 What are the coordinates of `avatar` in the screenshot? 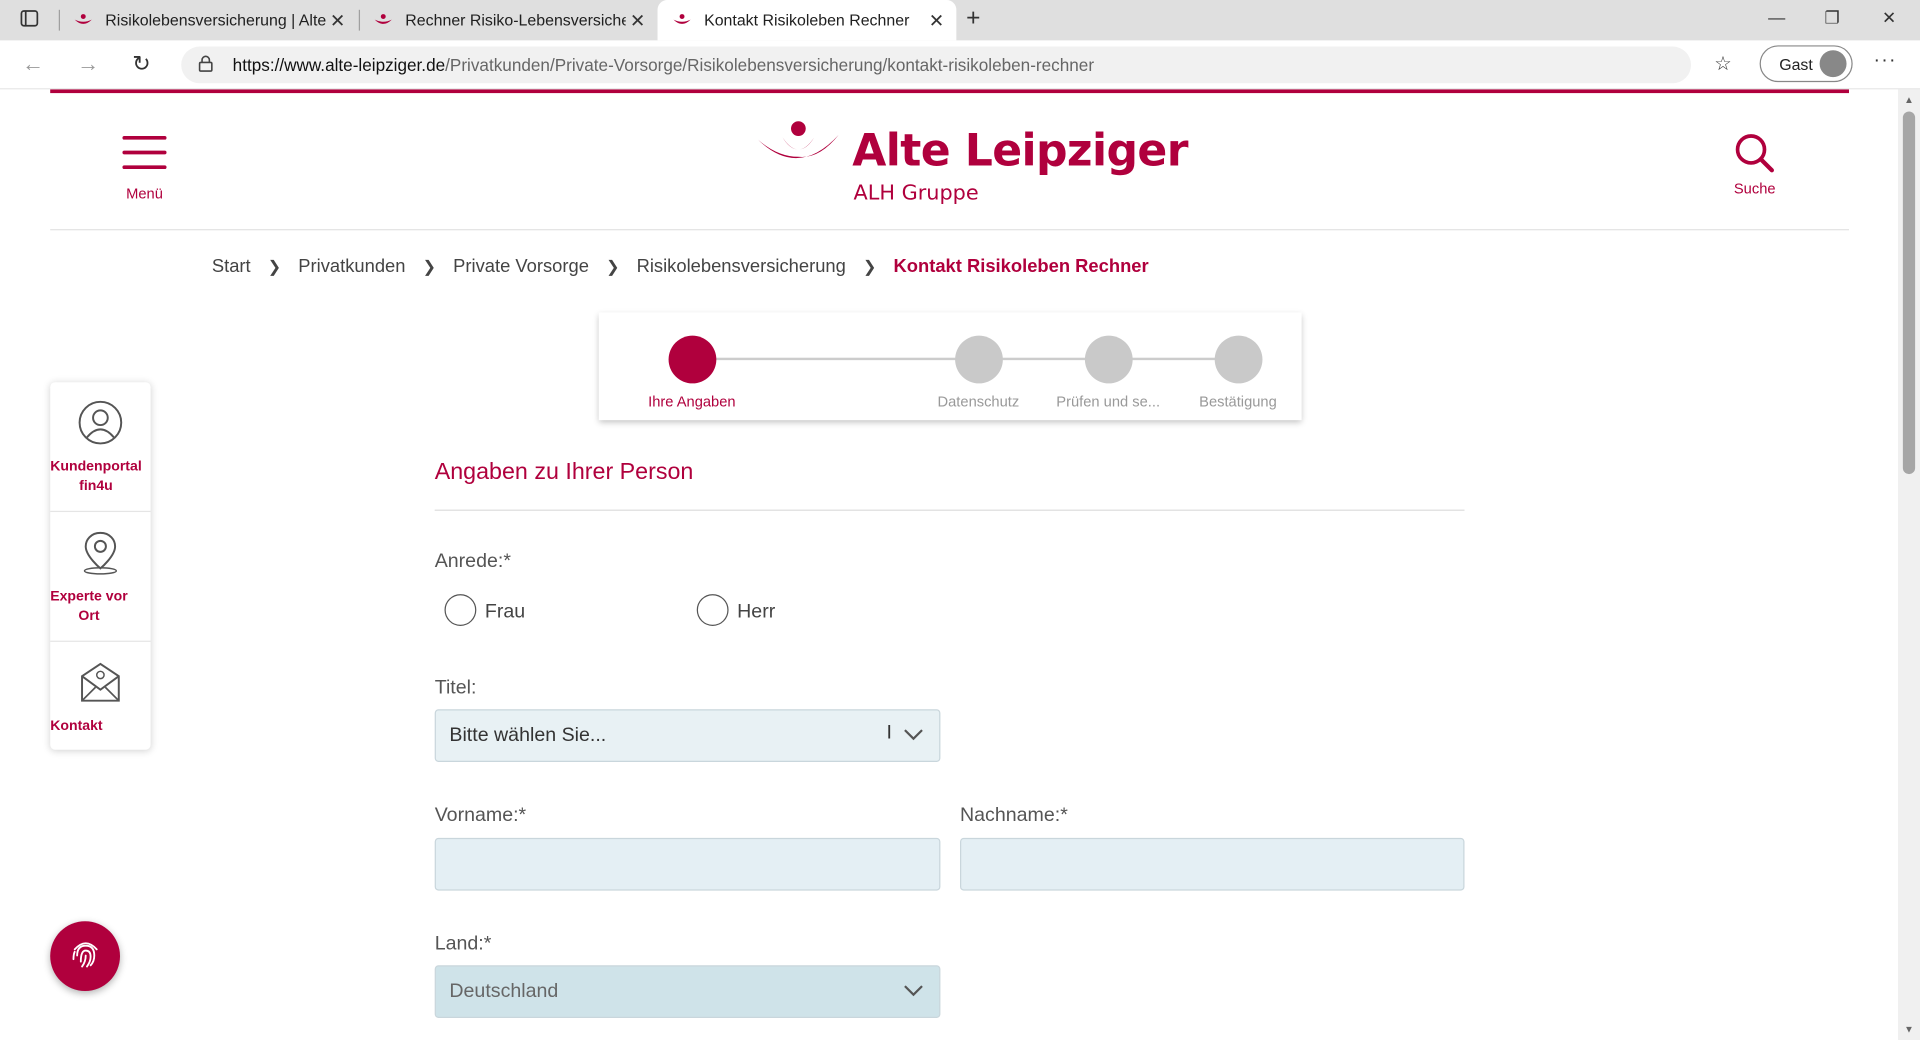 It's located at (1833, 64).